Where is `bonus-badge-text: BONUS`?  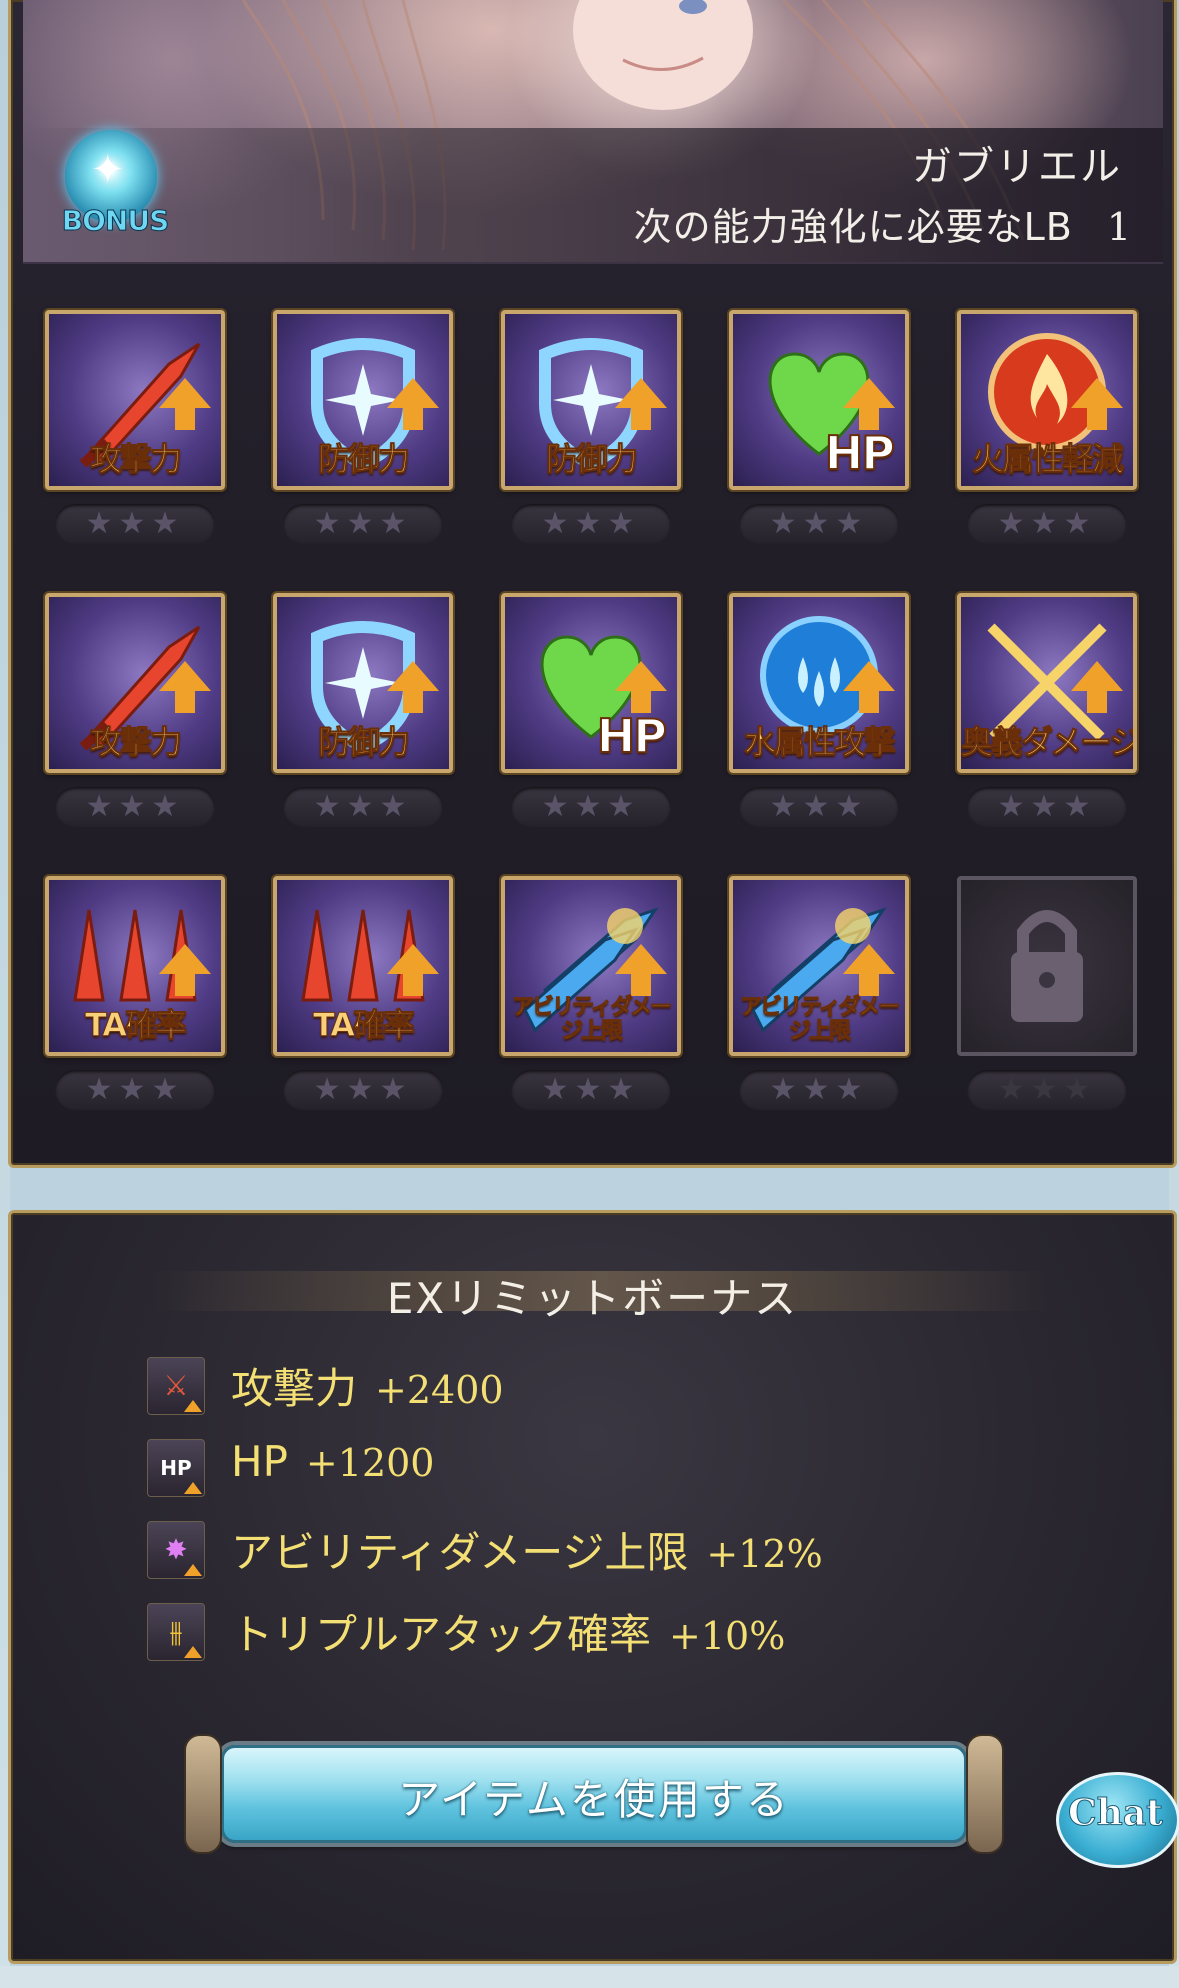
bonus-badge-text: BONUS is located at coordinates (115, 221).